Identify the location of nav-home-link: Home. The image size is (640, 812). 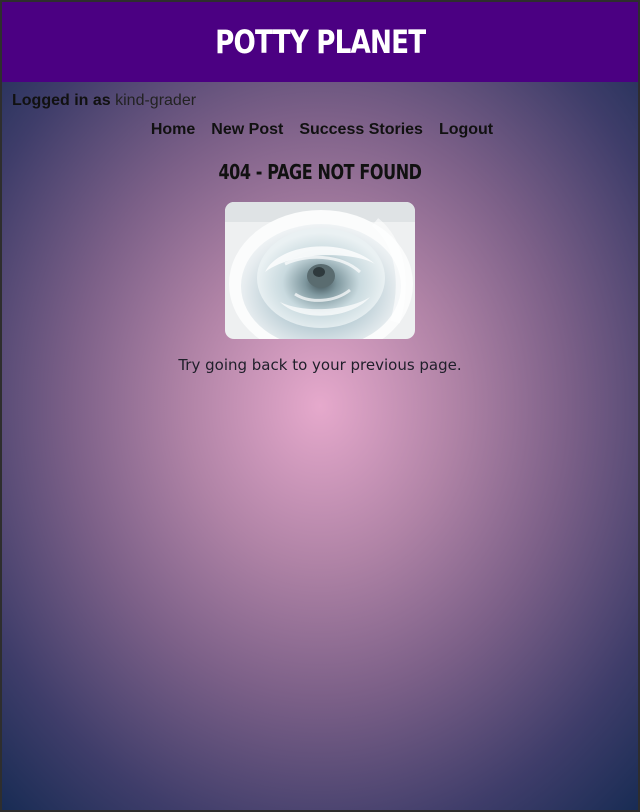
(173, 130).